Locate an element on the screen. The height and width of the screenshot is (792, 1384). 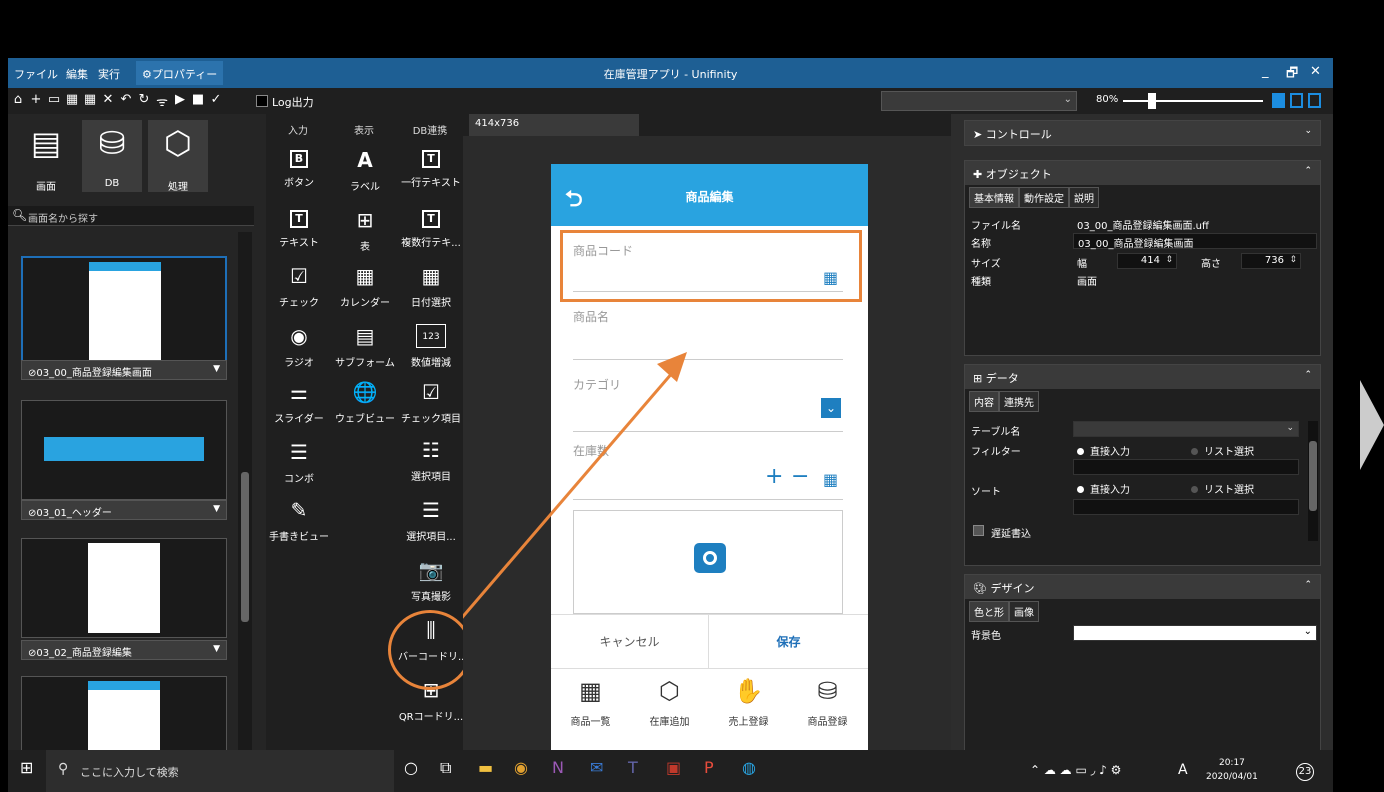
paint-icon: ▣ is located at coordinates (673, 767).